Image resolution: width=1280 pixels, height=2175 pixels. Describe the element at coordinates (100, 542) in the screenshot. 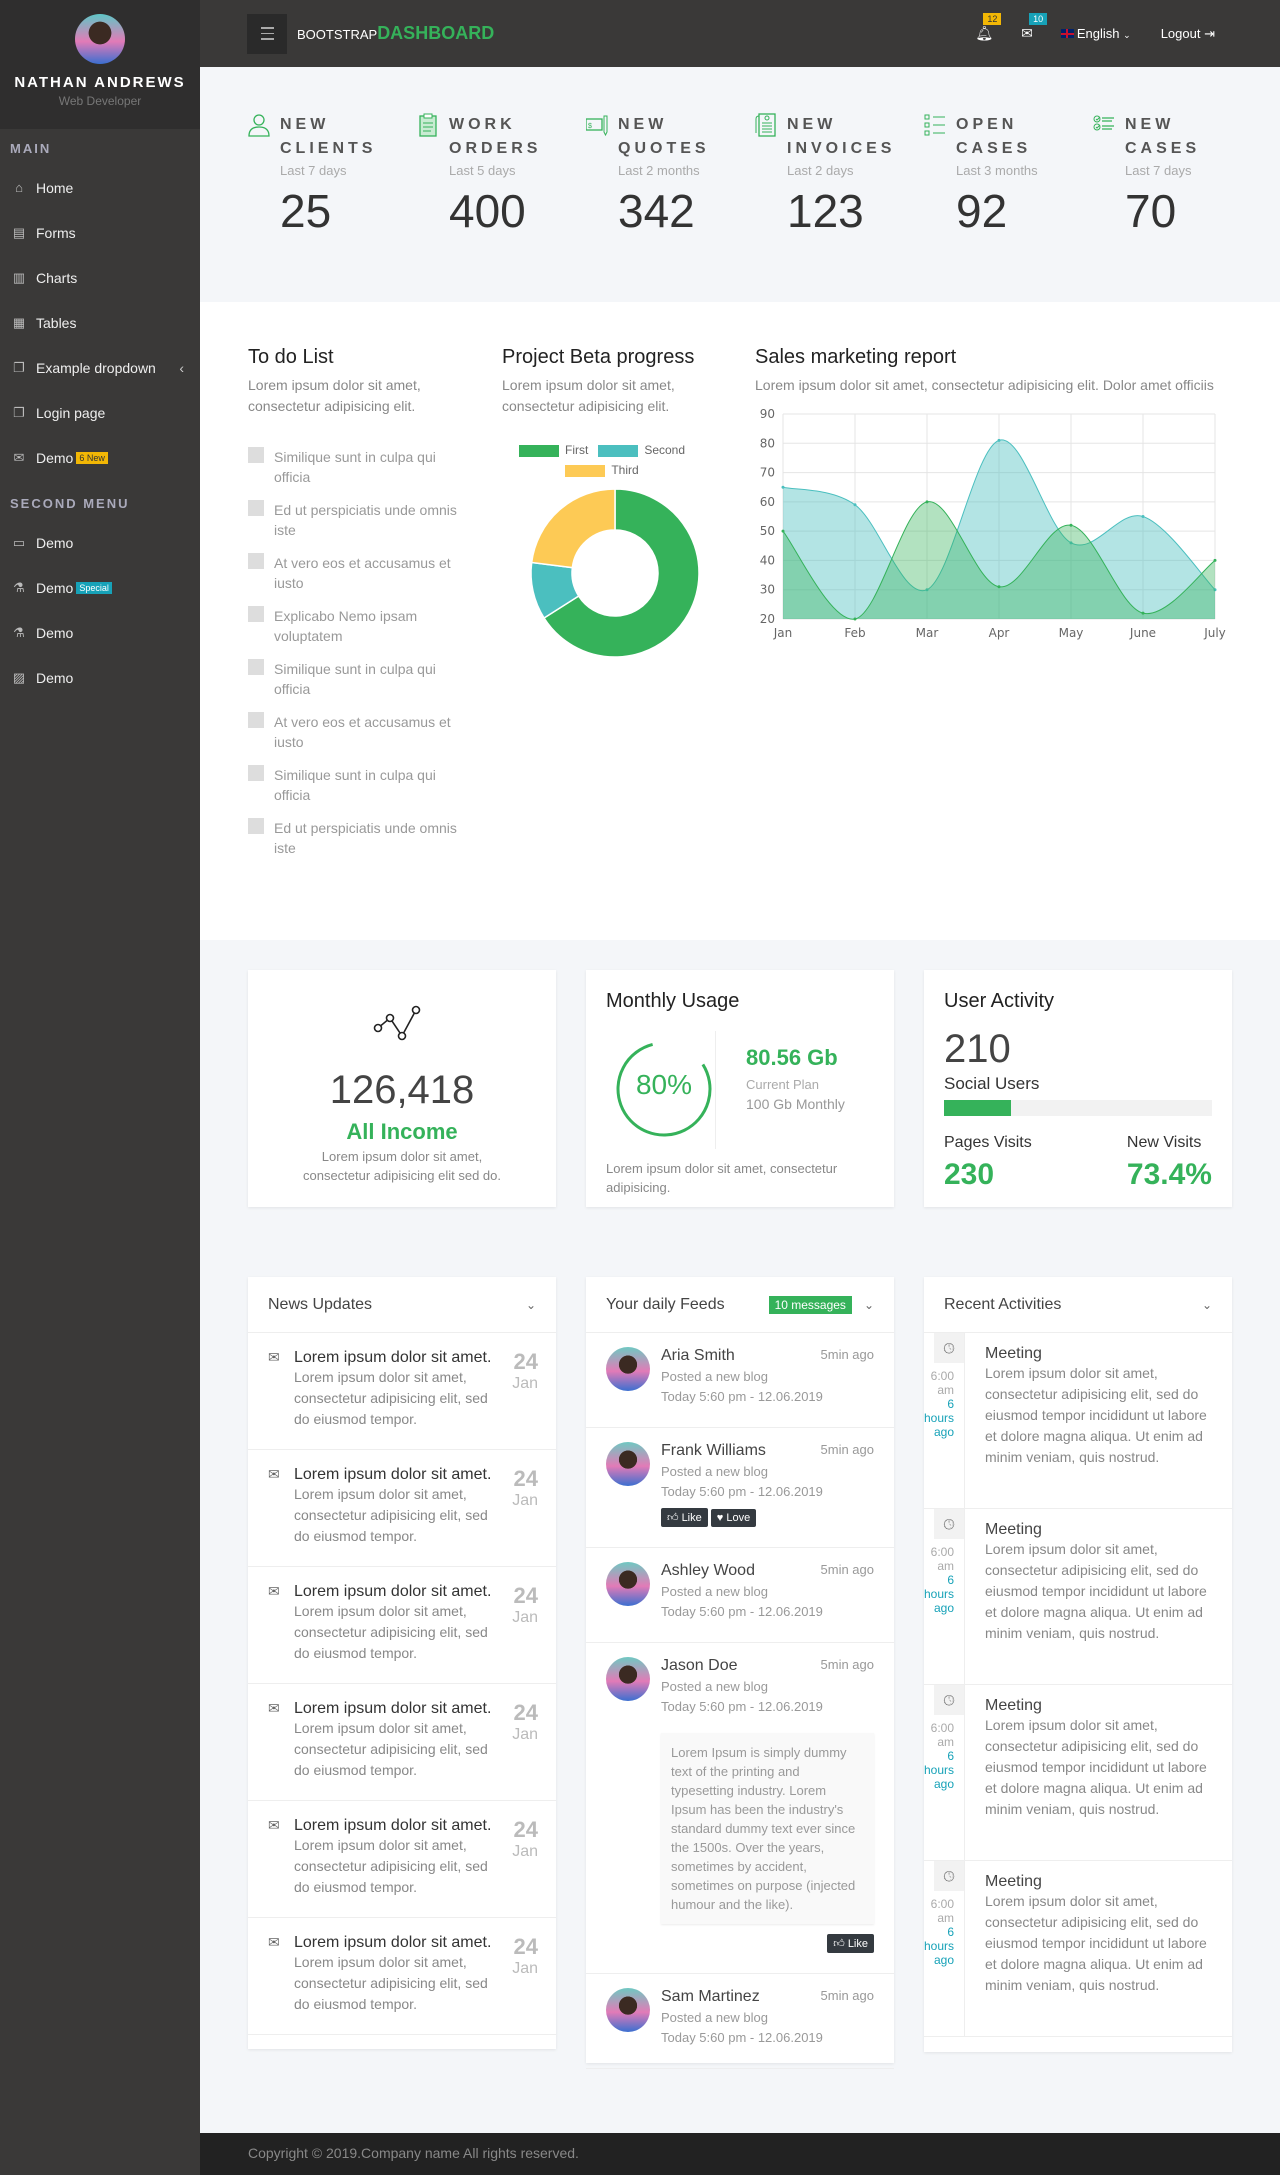

I see `sidebar-item-demo-monitor: ▭ Demo` at that location.